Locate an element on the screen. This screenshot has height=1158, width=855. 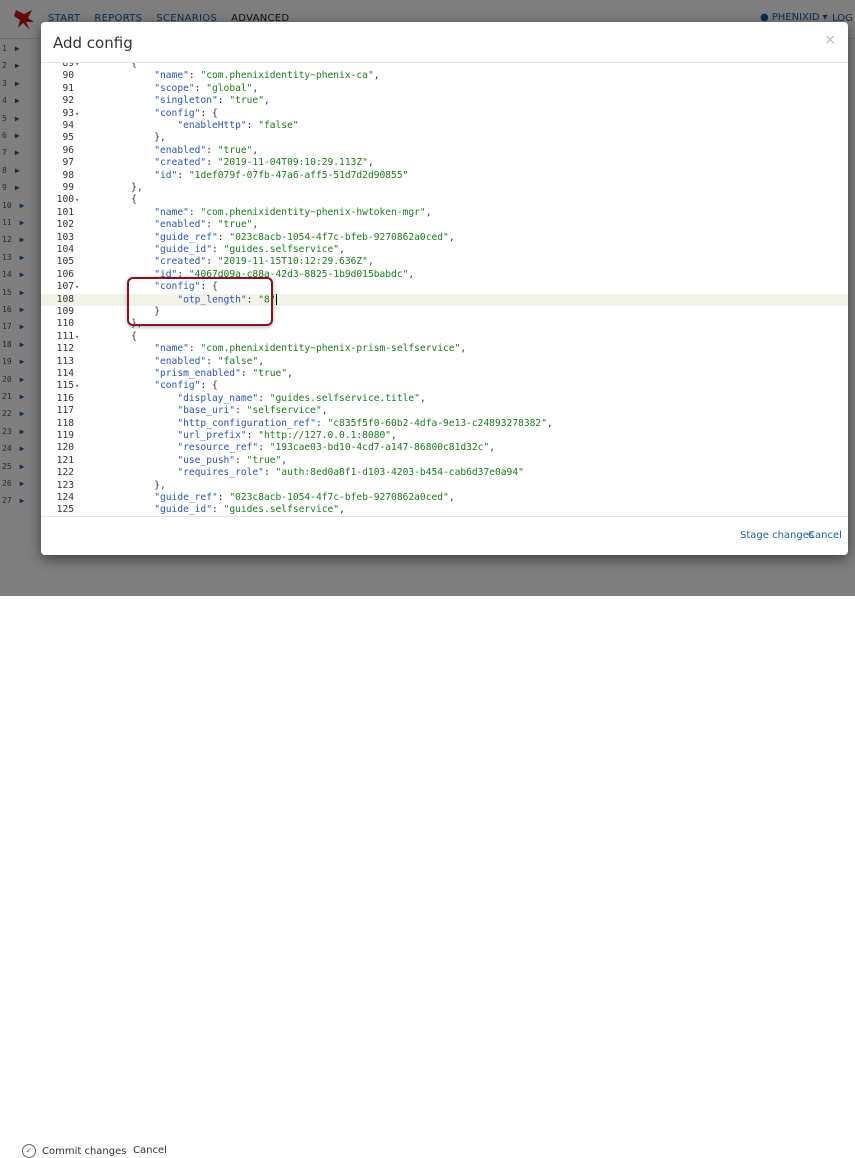
bottom-cancel-button: Cancel is located at coordinates (150, 1150).